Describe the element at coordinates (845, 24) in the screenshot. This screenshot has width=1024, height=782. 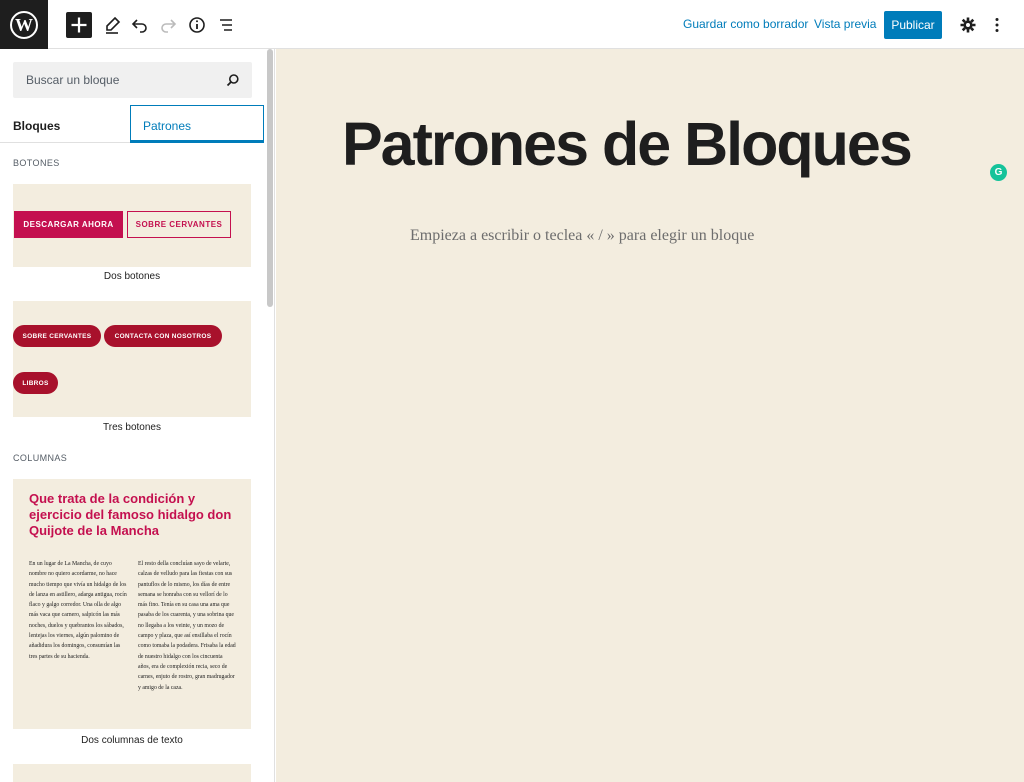
I see `preview-button: Vista previa` at that location.